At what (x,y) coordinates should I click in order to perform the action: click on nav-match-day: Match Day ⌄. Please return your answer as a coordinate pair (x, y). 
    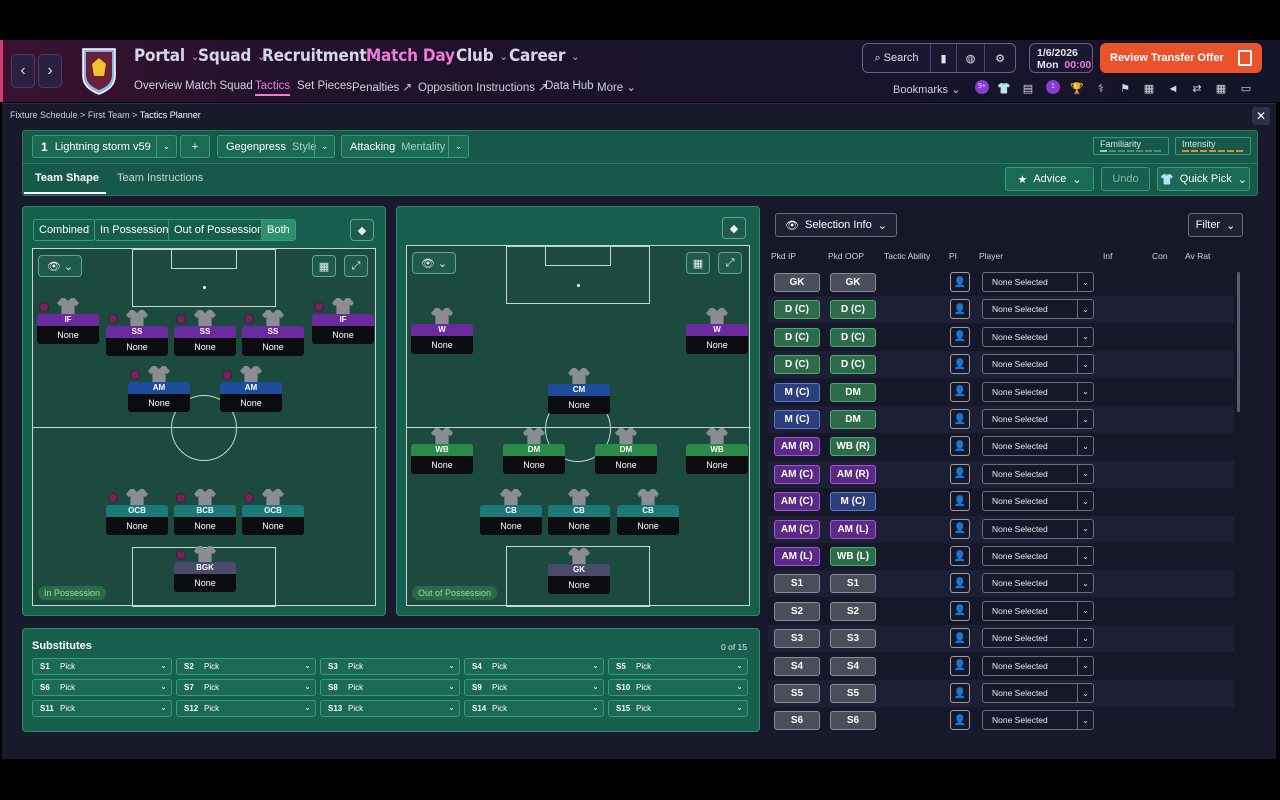
    Looking at the image, I should click on (417, 56).